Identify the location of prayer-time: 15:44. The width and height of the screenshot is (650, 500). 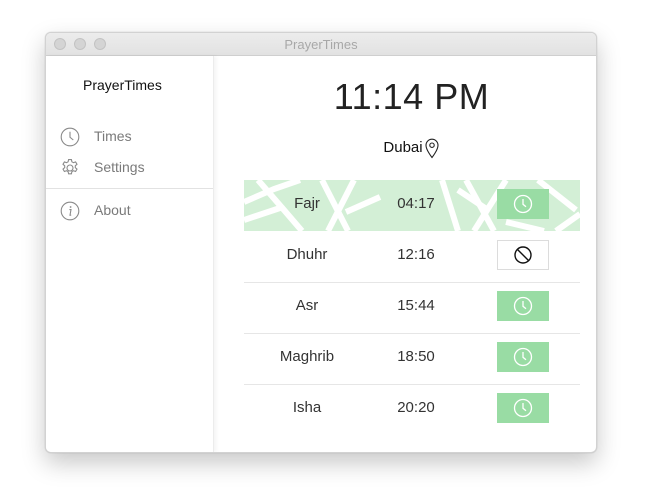
(416, 305).